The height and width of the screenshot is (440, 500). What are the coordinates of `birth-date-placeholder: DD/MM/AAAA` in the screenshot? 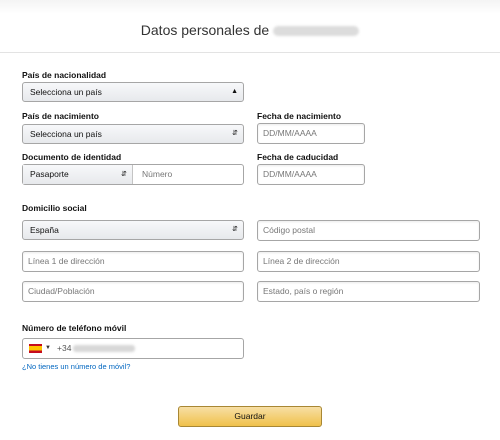 It's located at (290, 133).